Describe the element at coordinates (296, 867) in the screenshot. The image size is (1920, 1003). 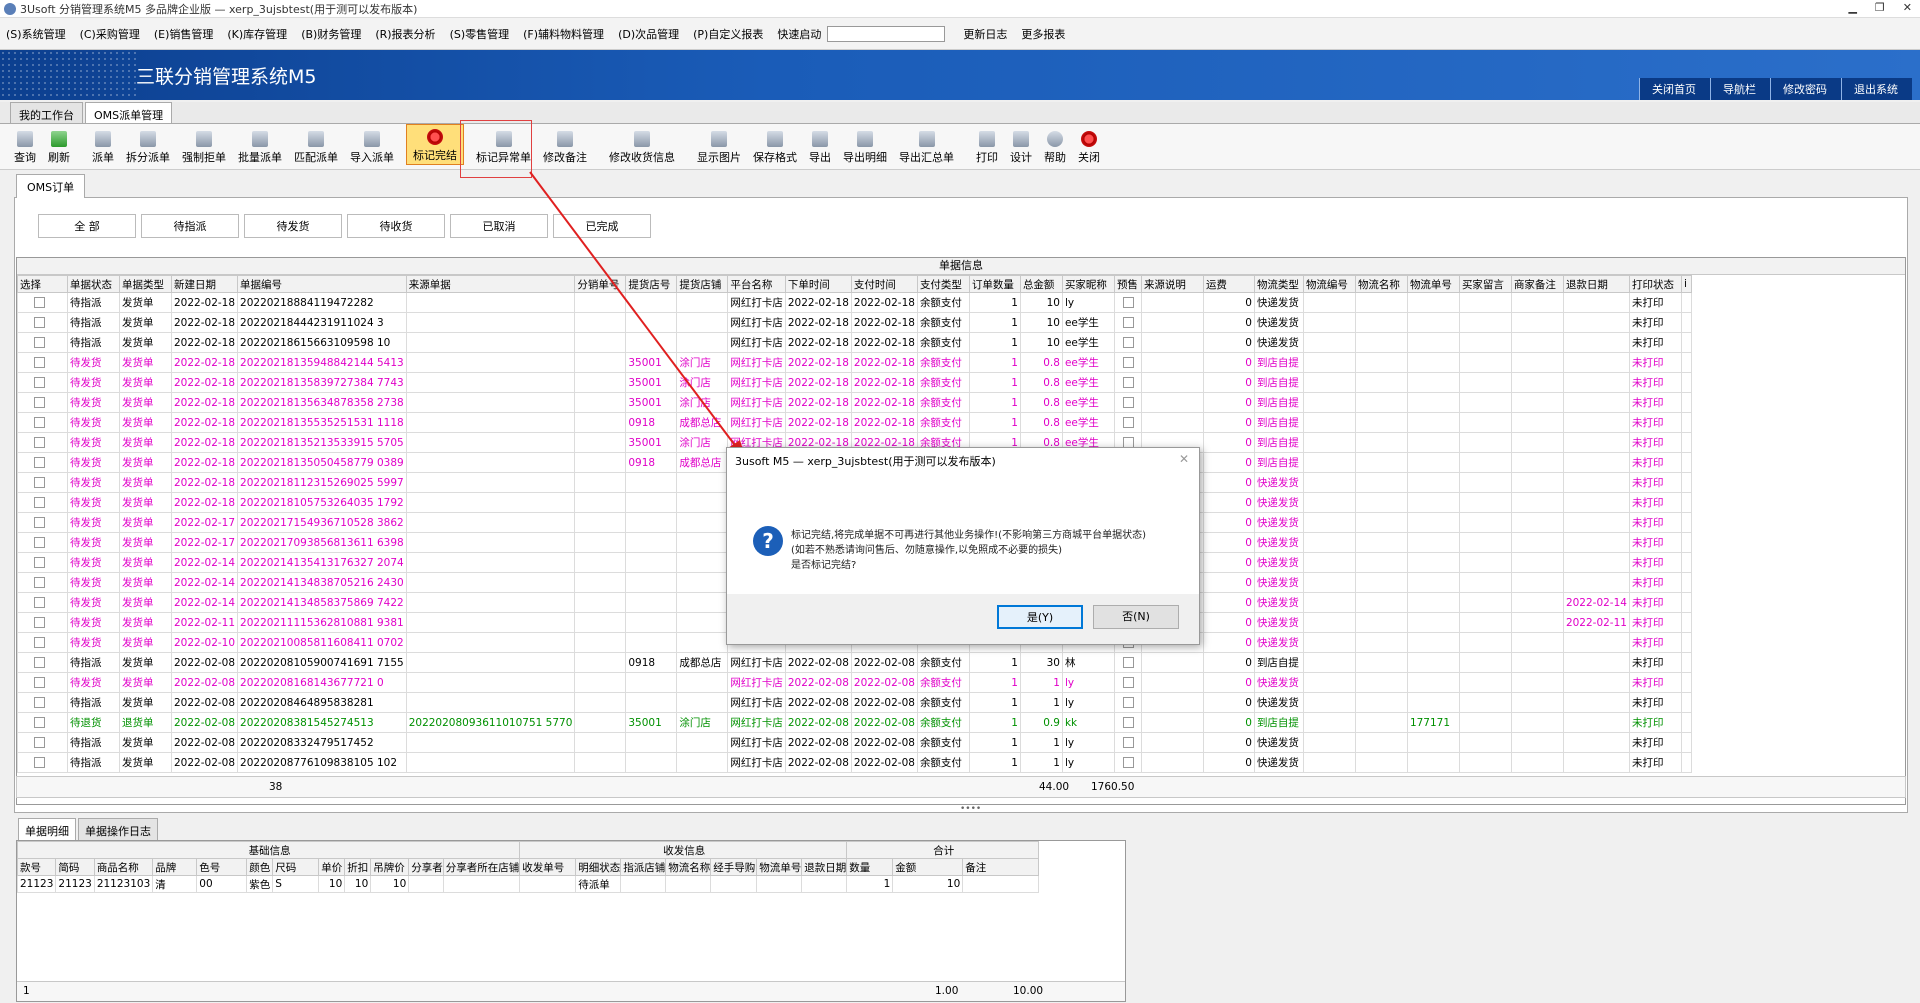
I see `detail-column-header: 尺码` at that location.